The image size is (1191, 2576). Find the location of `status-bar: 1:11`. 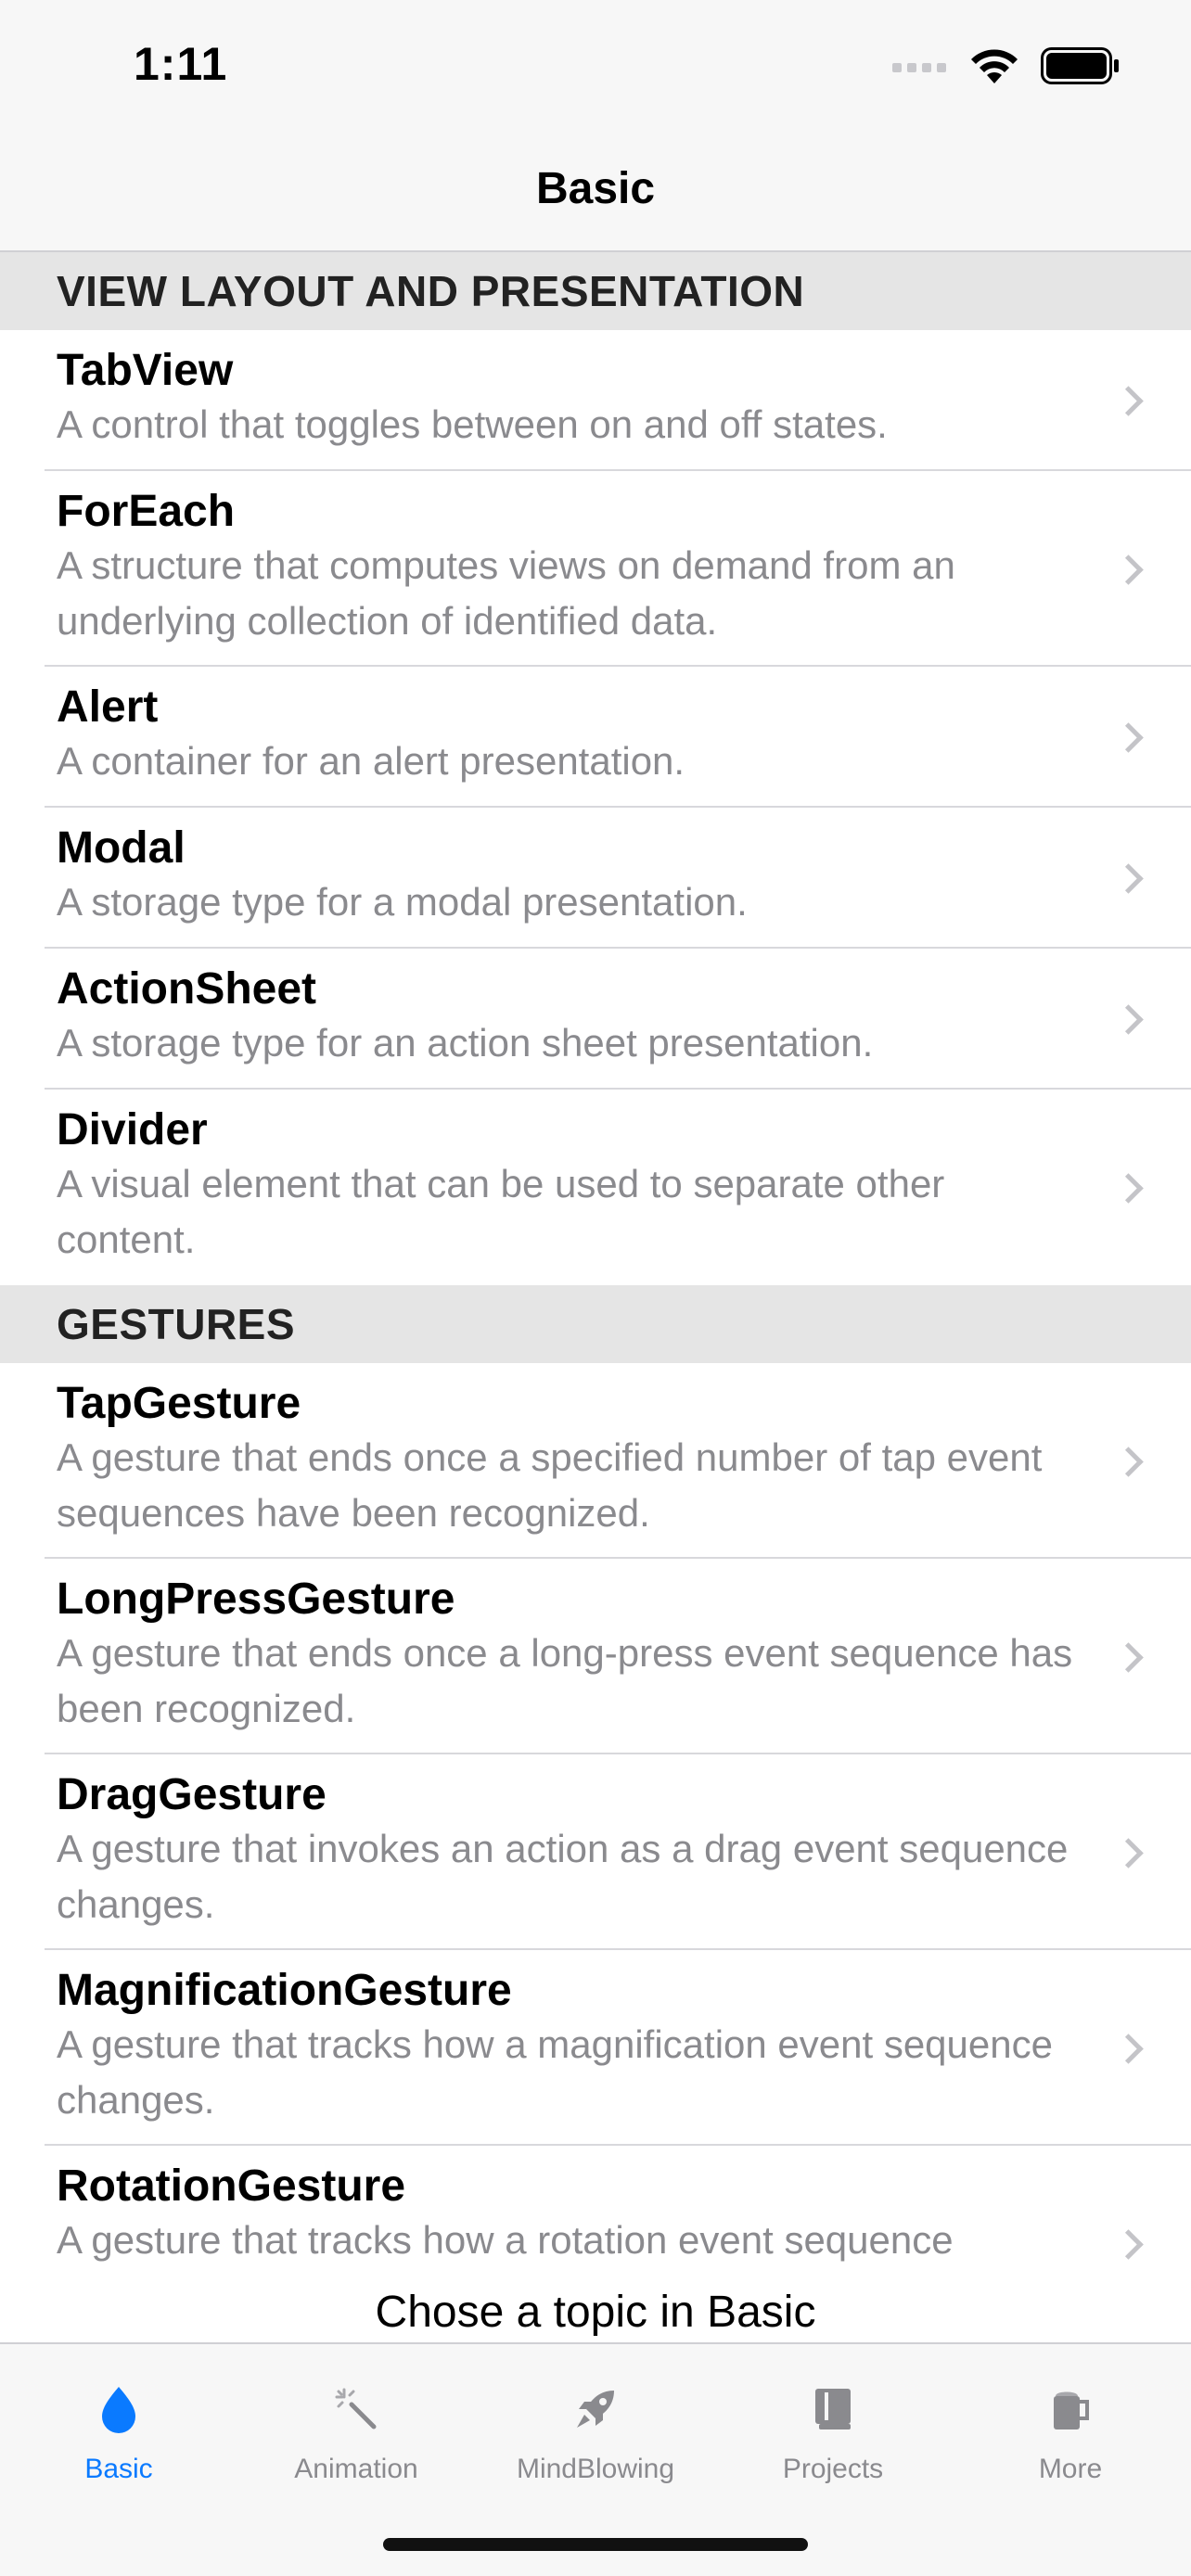

status-bar: 1:11 is located at coordinates (595, 68).